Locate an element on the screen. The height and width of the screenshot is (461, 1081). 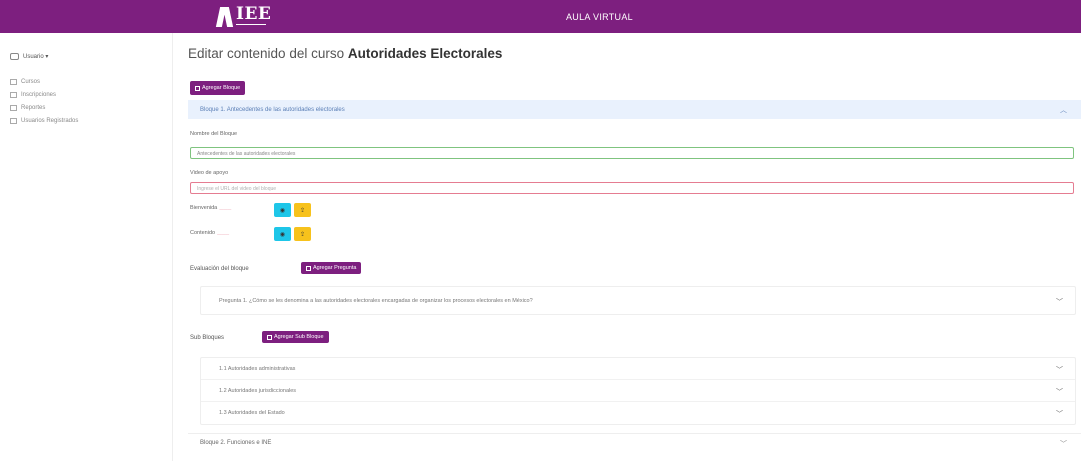
intro-label: Bienvenida is located at coordinates (204, 208).